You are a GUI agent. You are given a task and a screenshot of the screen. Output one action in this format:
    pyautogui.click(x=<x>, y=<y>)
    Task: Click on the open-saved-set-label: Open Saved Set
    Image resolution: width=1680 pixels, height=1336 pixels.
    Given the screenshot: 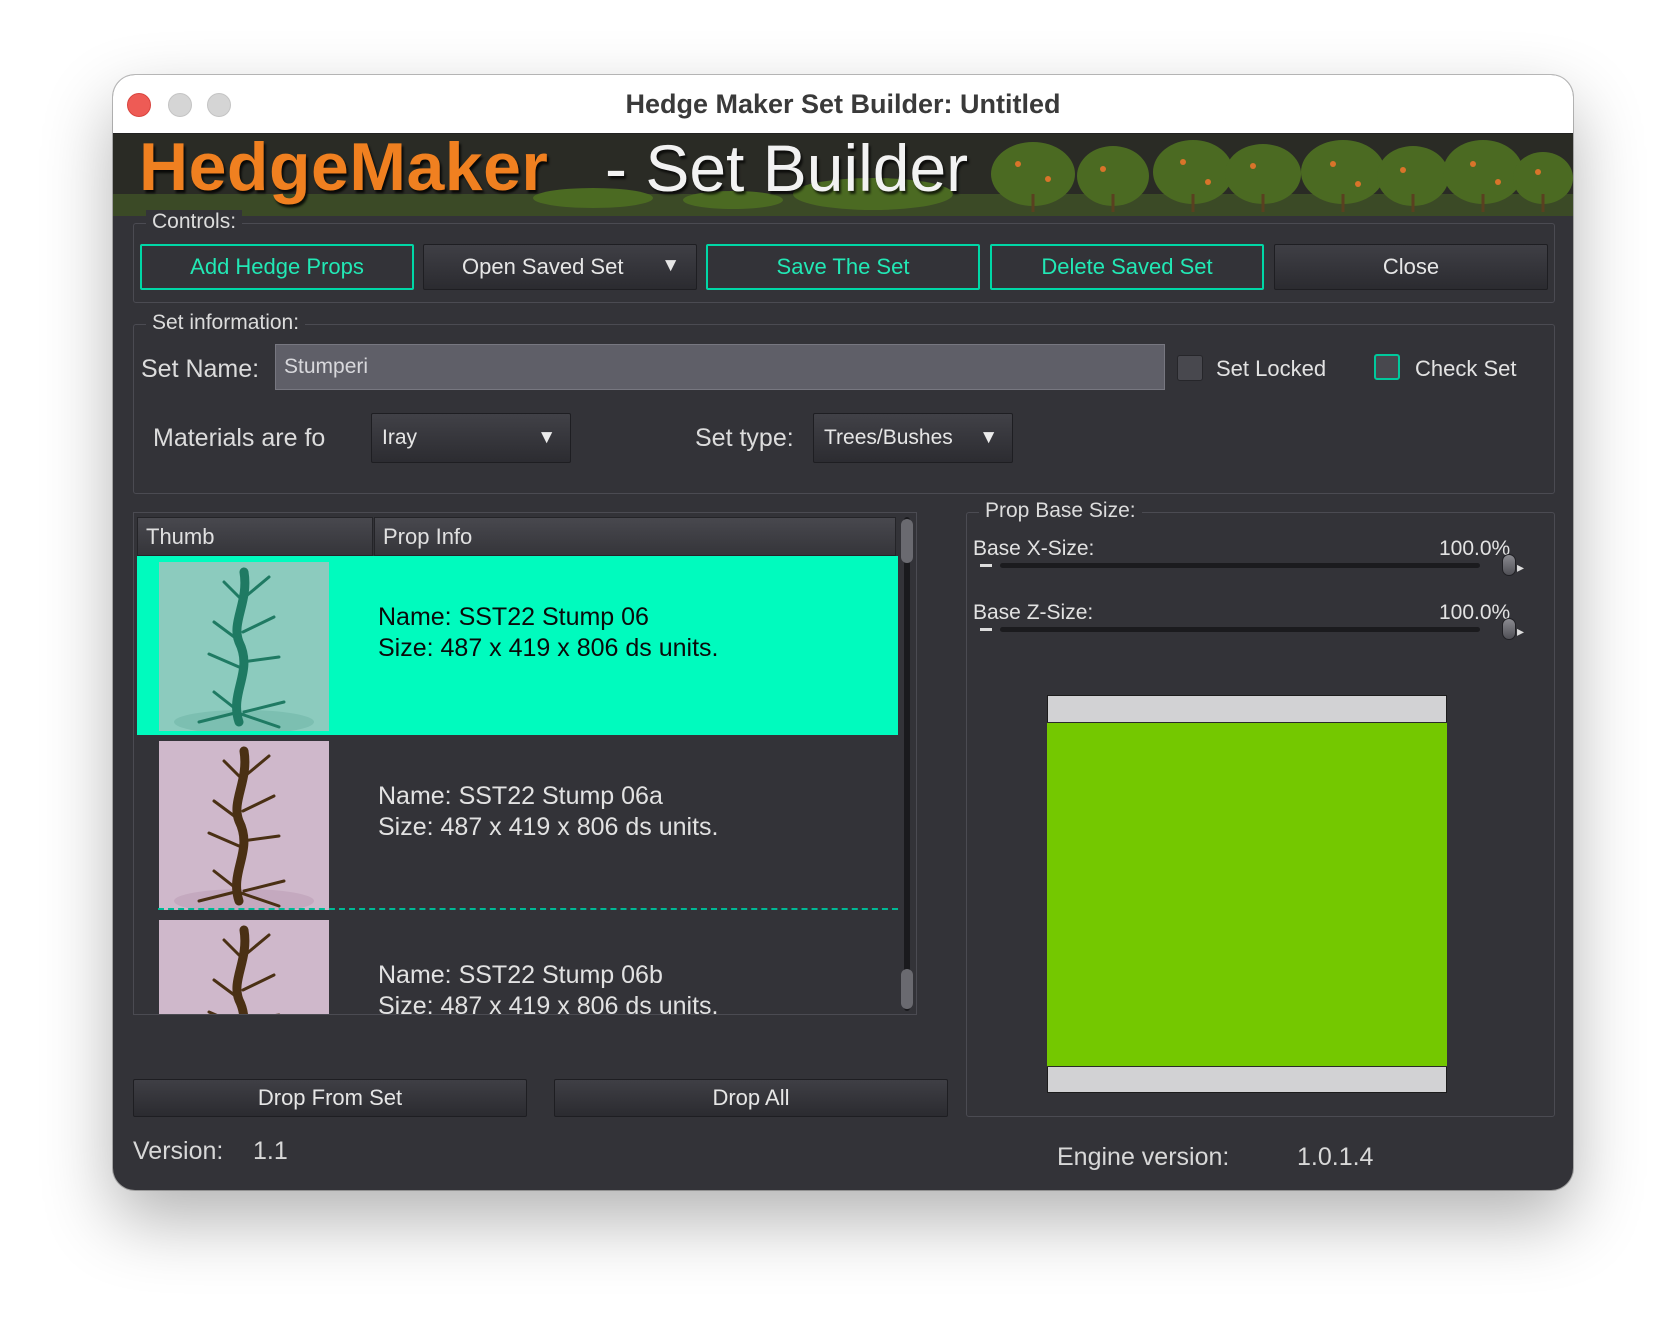 What is the action you would take?
    pyautogui.click(x=543, y=266)
    